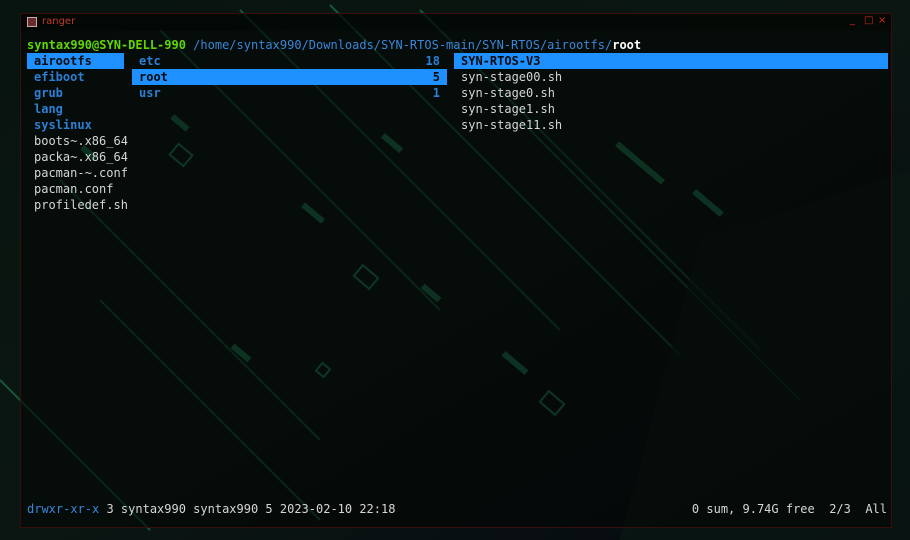 This screenshot has height=540, width=910. I want to click on current-directory-name: root, so click(627, 45).